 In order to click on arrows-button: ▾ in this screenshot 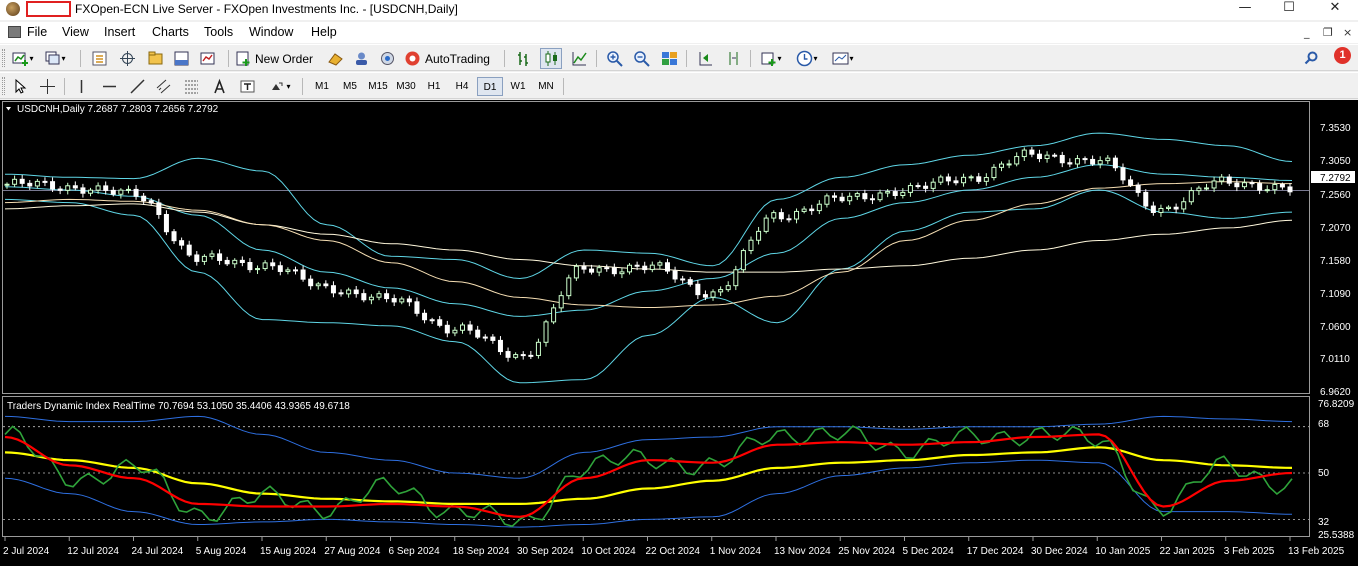, I will do `click(280, 86)`.